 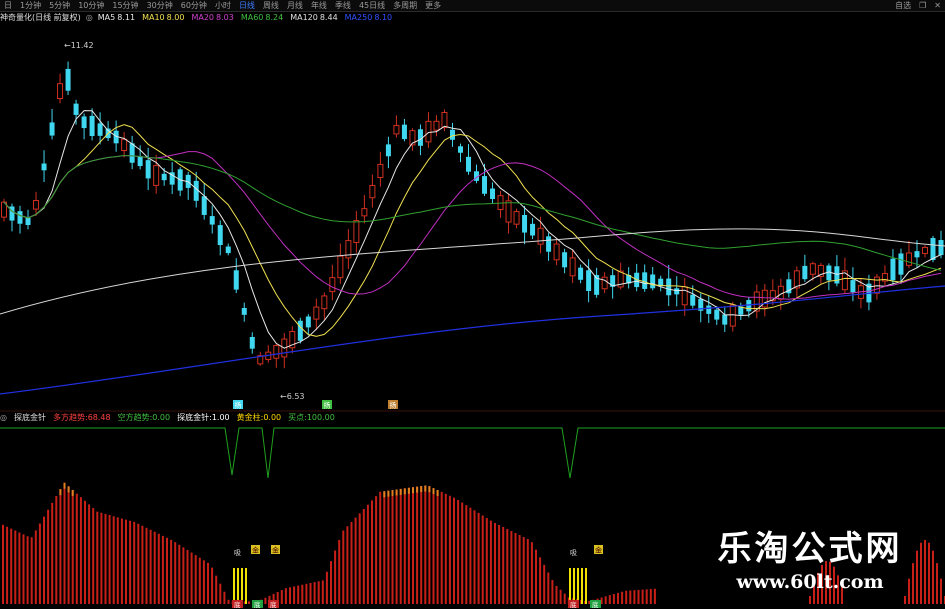 What do you see at coordinates (247, 6) in the screenshot?
I see `period-tab: 日线` at bounding box center [247, 6].